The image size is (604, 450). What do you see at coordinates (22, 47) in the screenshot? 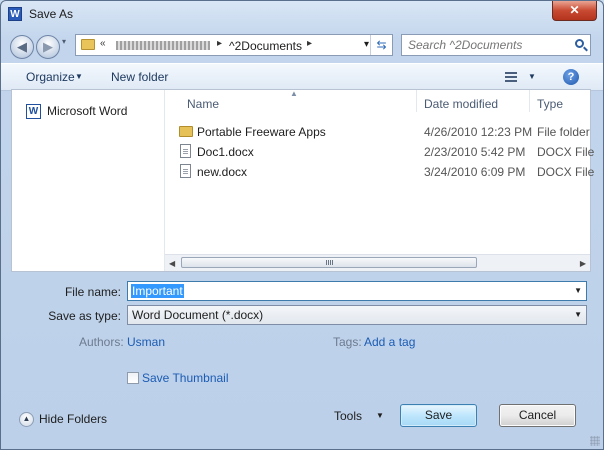
I see `back-button: ◀` at bounding box center [22, 47].